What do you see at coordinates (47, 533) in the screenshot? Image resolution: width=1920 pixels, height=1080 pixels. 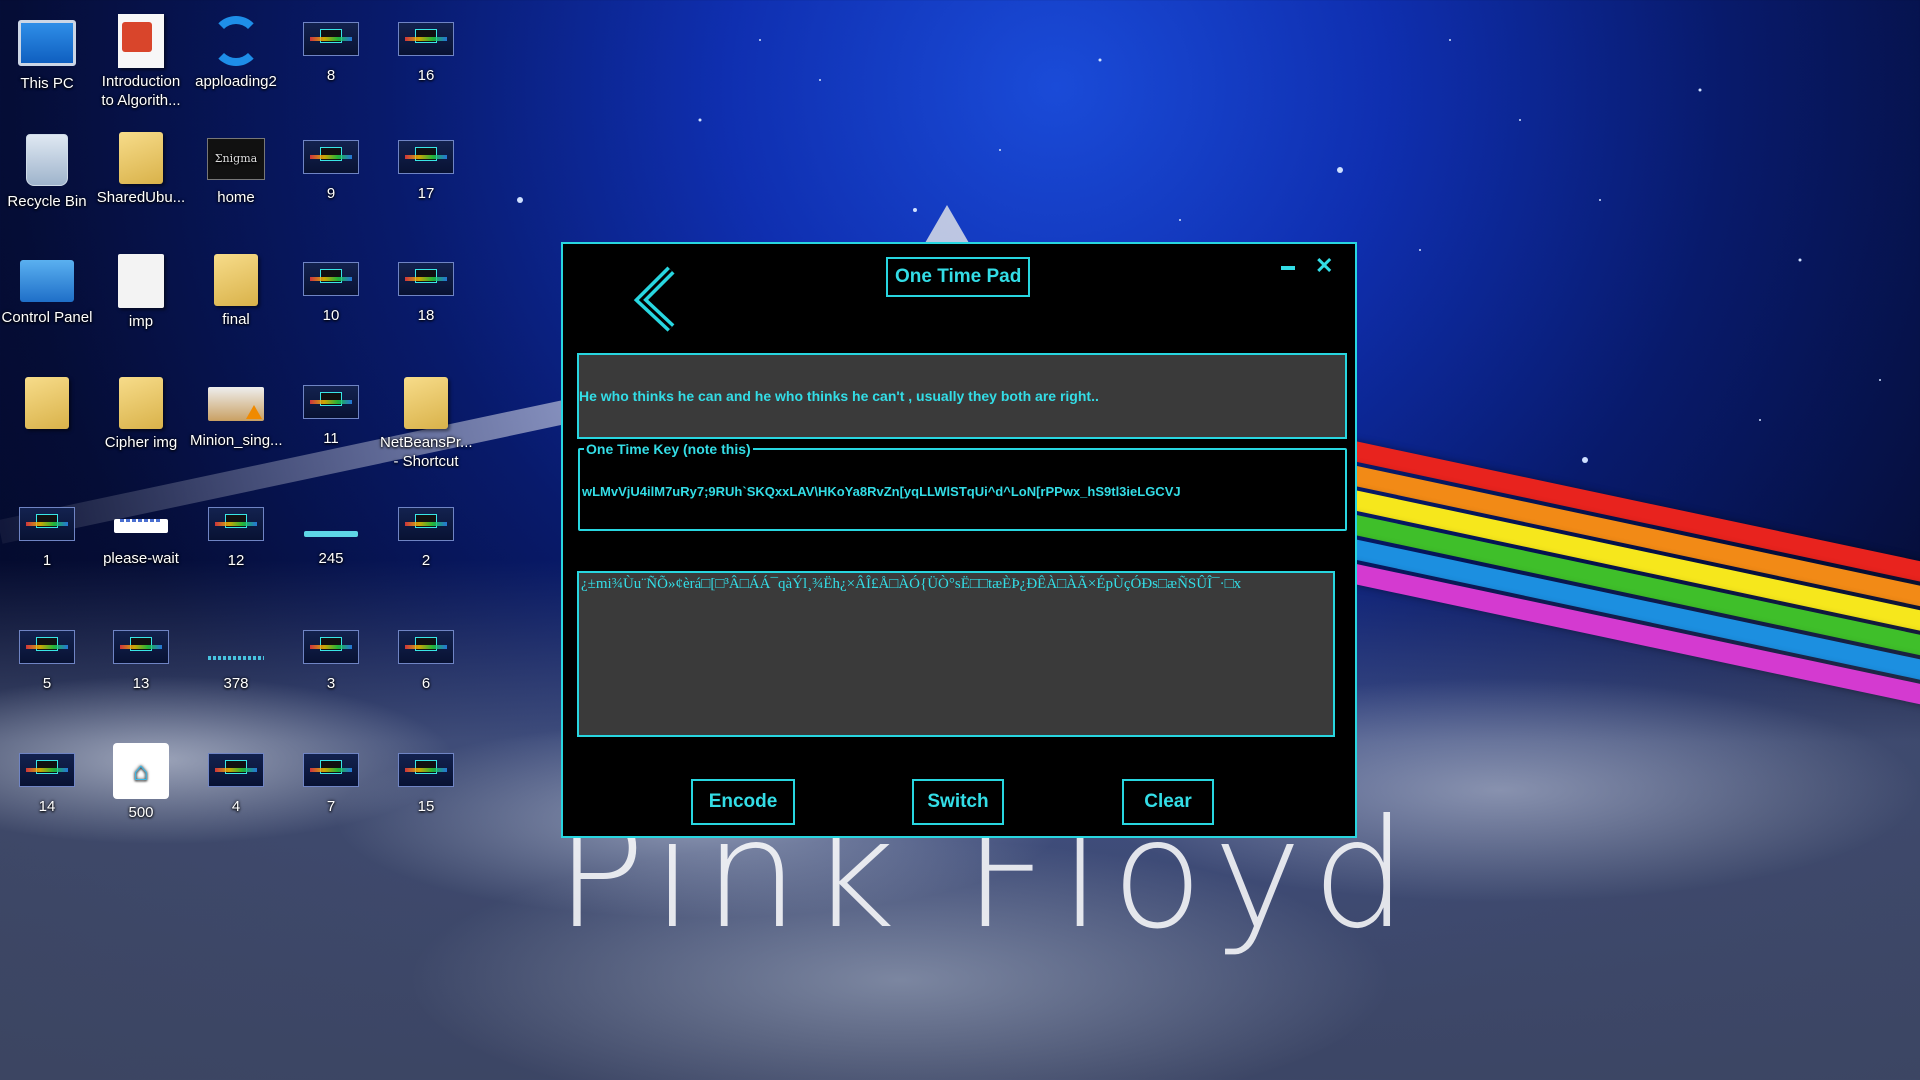 I see `desktop-icon: 1` at bounding box center [47, 533].